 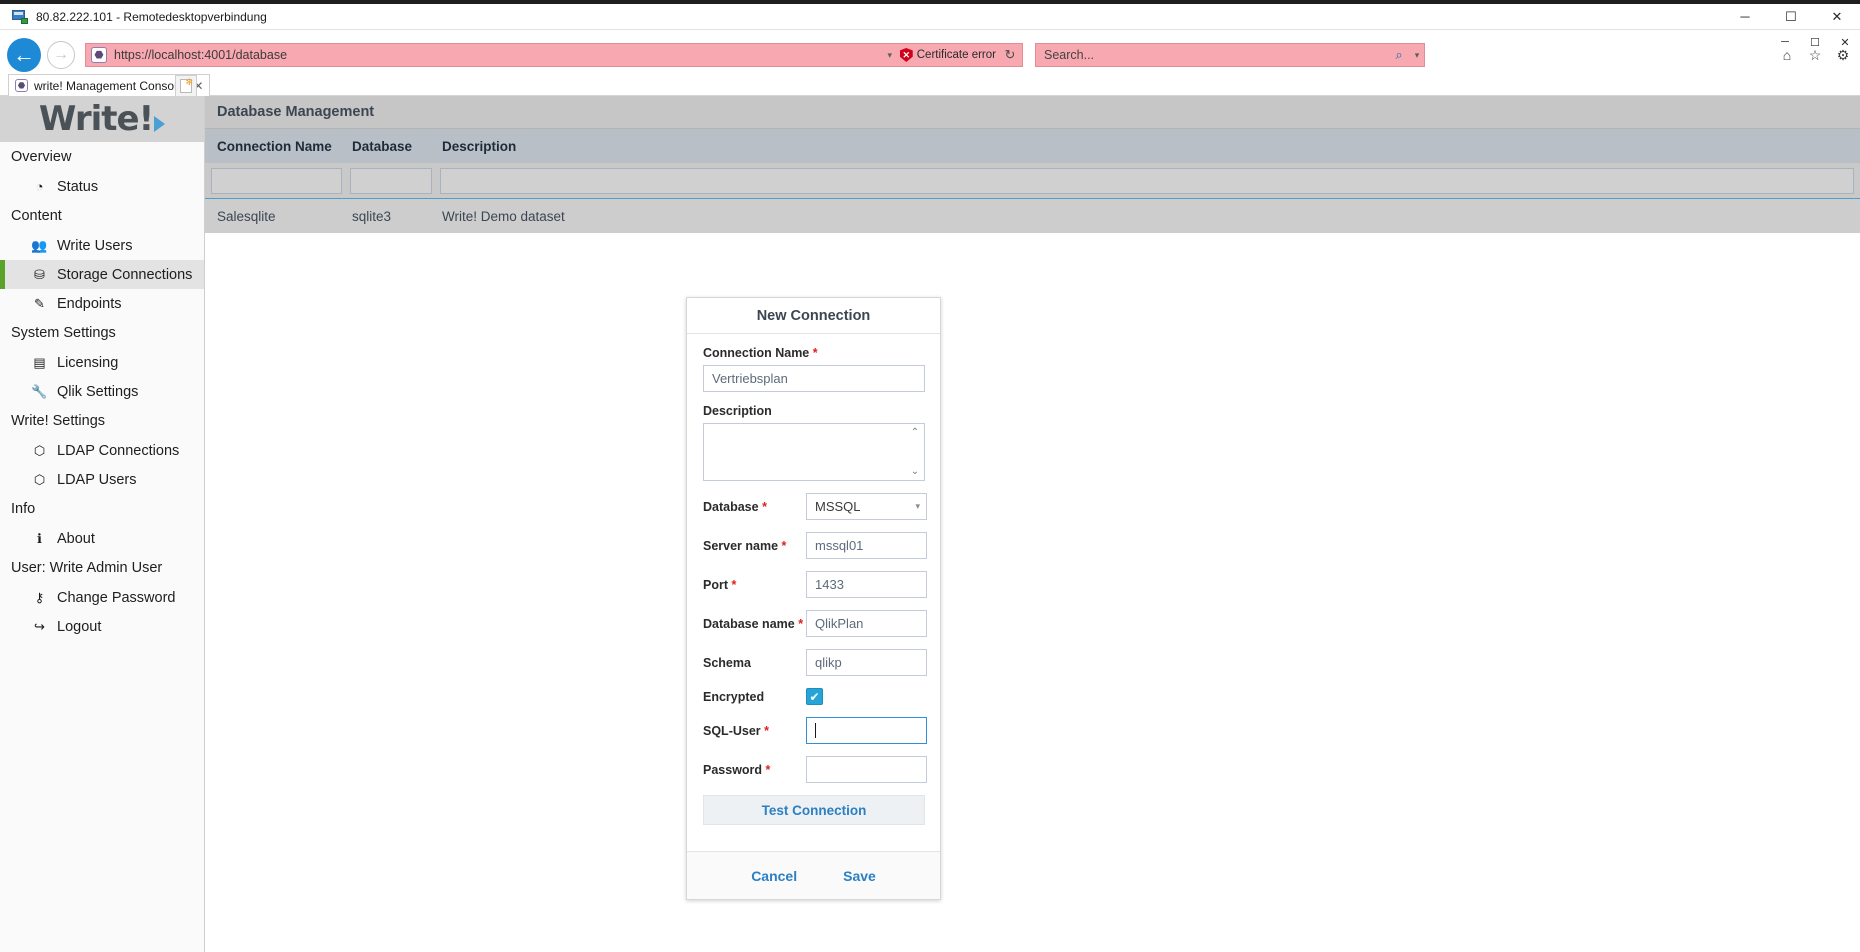 What do you see at coordinates (1745, 17) in the screenshot?
I see `rdp-minimize-button: ─` at bounding box center [1745, 17].